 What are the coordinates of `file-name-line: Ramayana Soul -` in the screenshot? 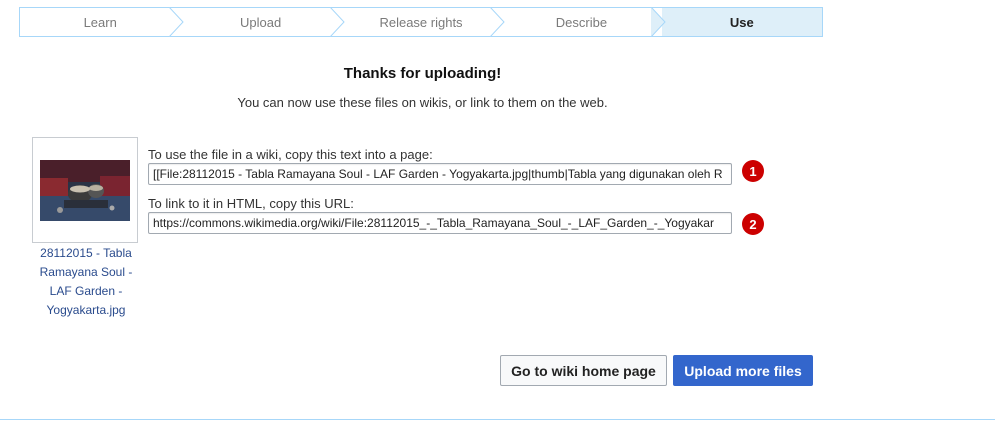 It's located at (86, 272).